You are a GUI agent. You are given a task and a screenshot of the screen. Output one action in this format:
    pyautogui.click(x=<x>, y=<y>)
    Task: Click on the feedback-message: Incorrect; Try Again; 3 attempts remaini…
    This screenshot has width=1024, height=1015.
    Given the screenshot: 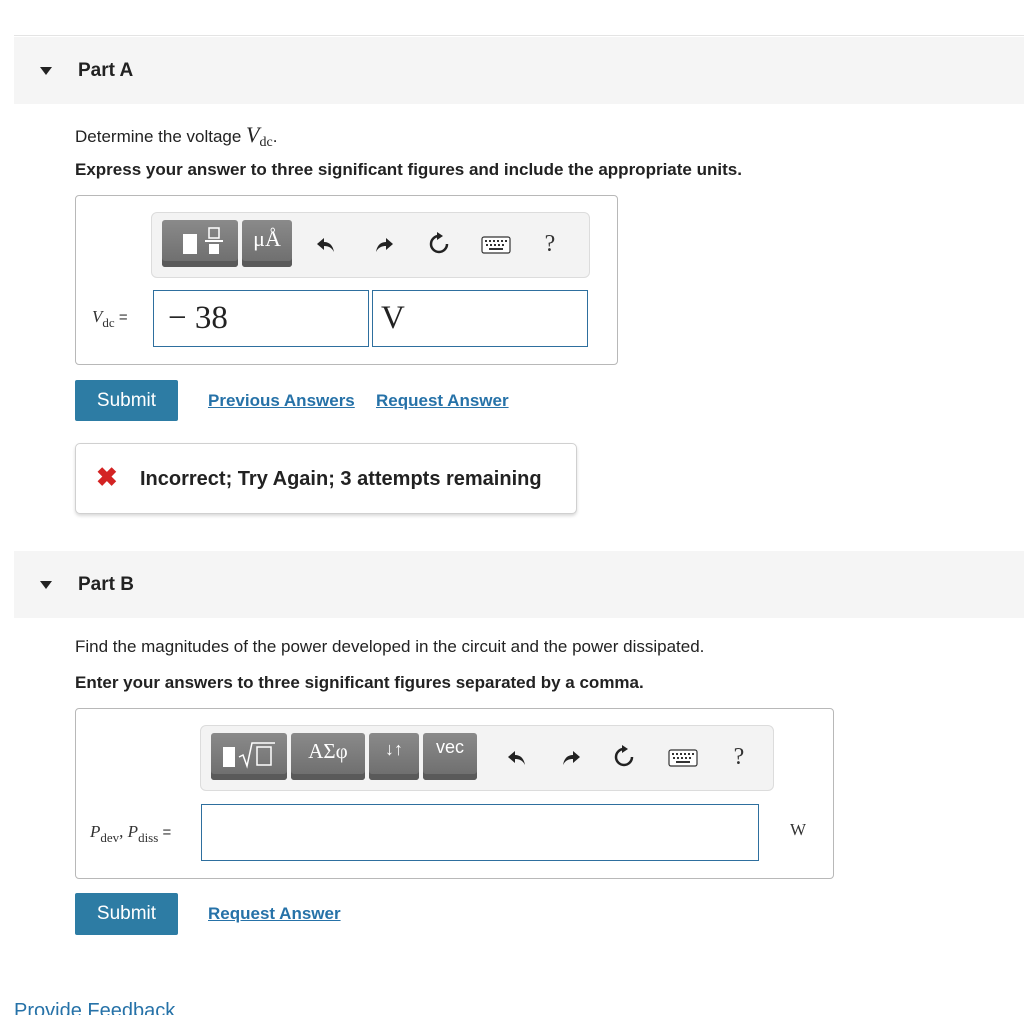 What is the action you would take?
    pyautogui.click(x=341, y=479)
    